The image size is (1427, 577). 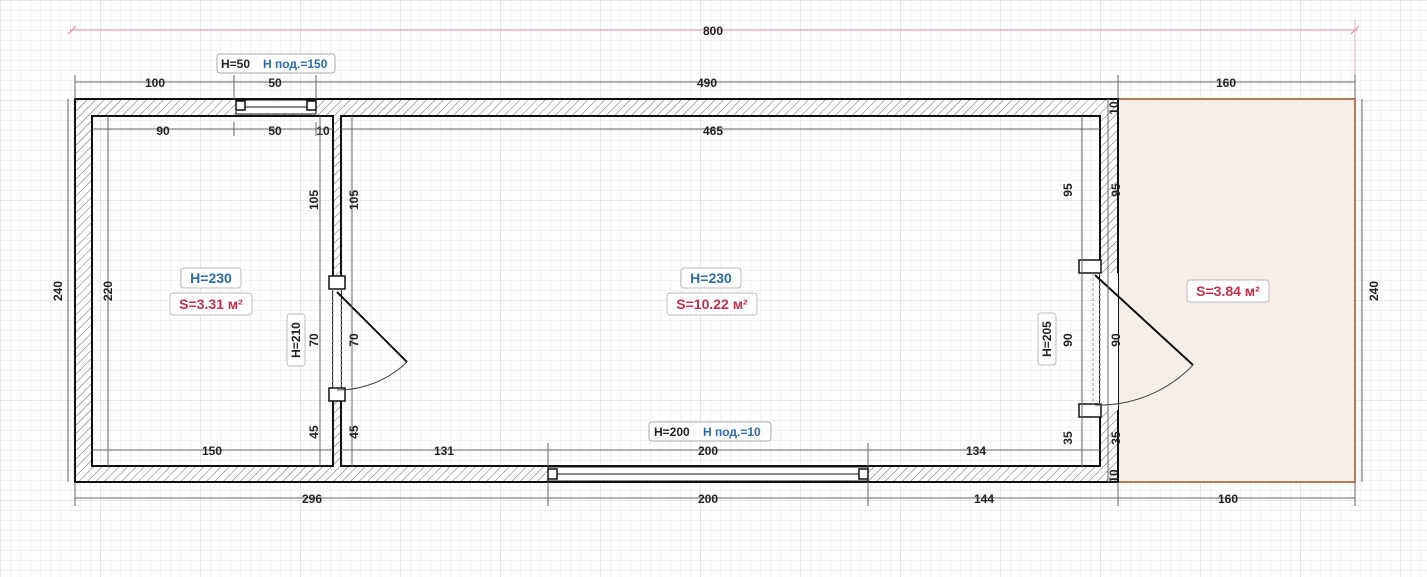 I want to click on main-room-width-top: 465, so click(x=713, y=131).